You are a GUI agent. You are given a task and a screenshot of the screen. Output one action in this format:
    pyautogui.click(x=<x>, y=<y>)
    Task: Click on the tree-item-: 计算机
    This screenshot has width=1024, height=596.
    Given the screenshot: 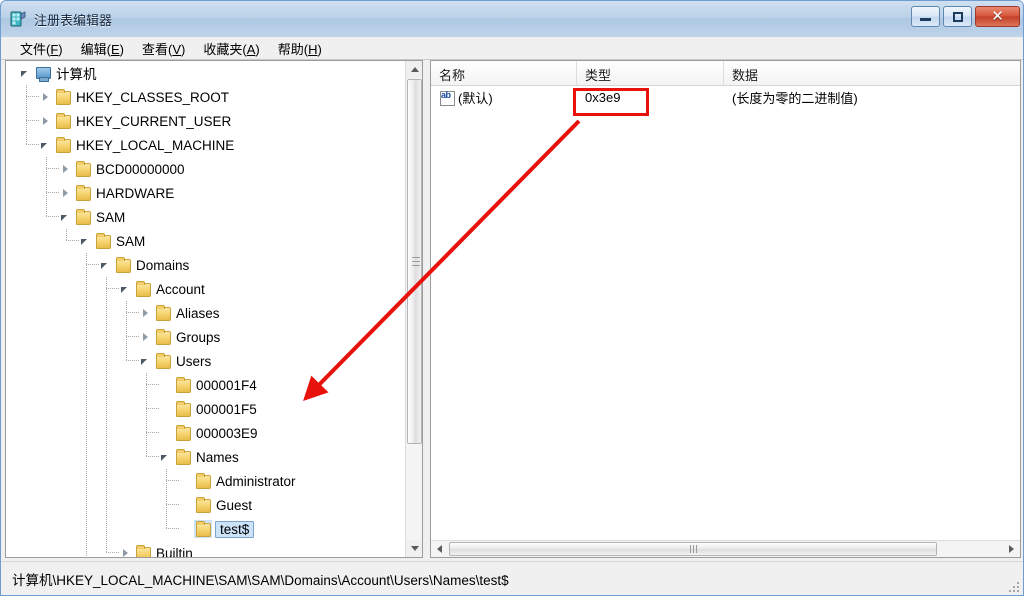 What is the action you would take?
    pyautogui.click(x=205, y=73)
    